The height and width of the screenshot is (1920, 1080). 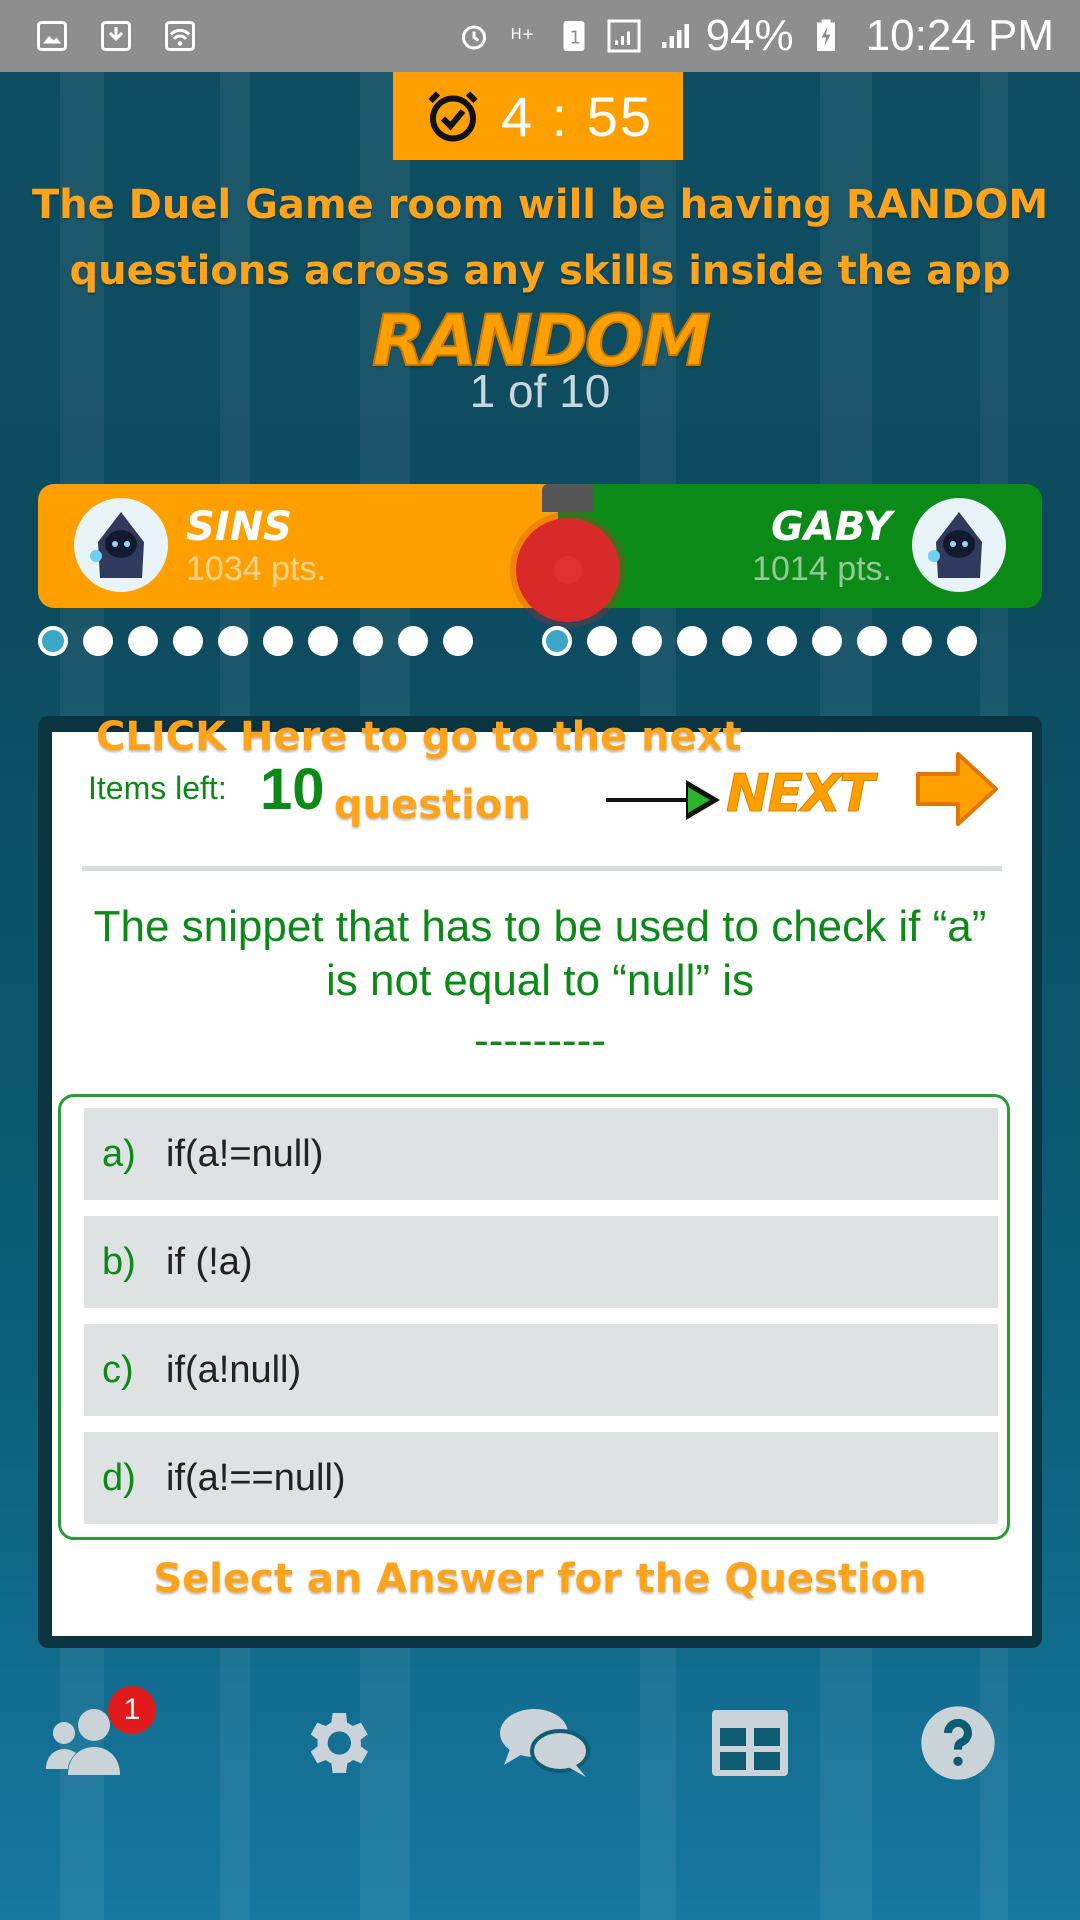 I want to click on friends-notification-badge: 1, so click(x=132, y=1710).